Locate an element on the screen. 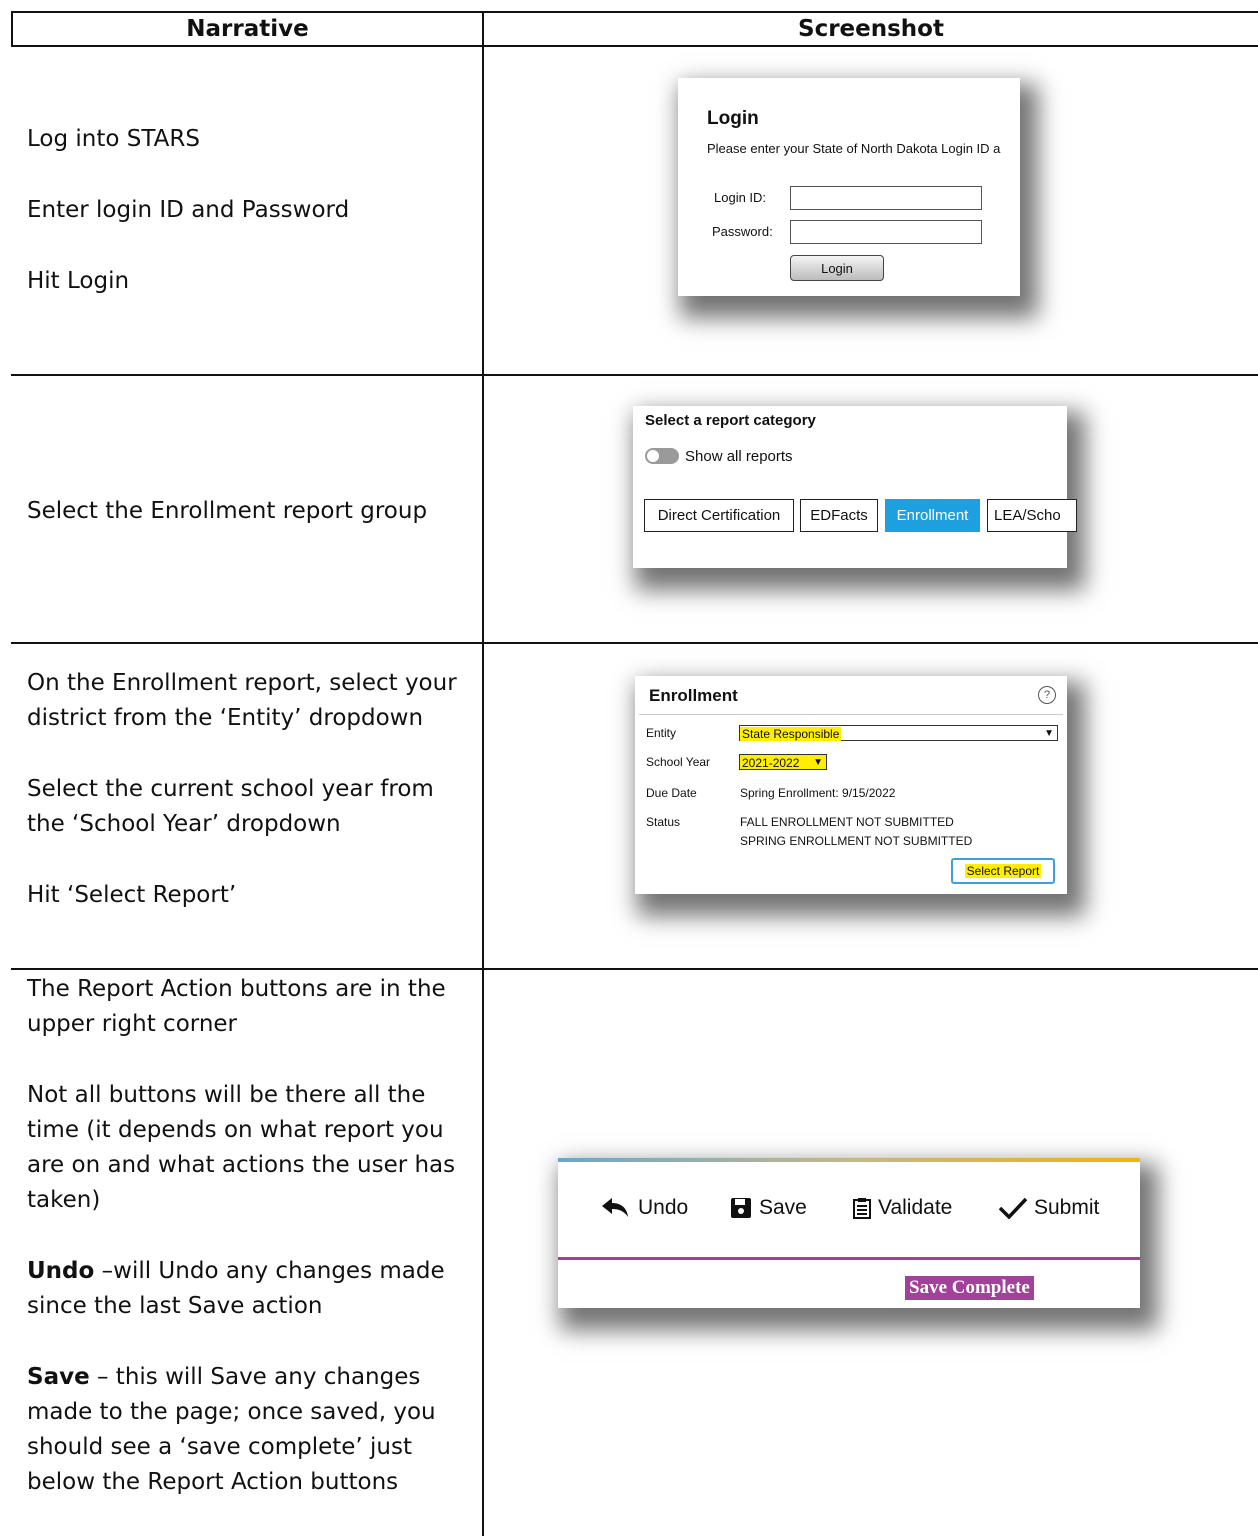  header-narrative: Narrative is located at coordinates (247, 29).